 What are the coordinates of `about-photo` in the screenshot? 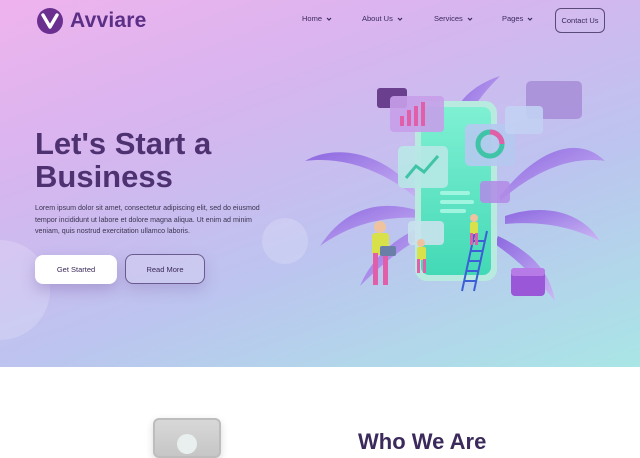 It's located at (187, 438).